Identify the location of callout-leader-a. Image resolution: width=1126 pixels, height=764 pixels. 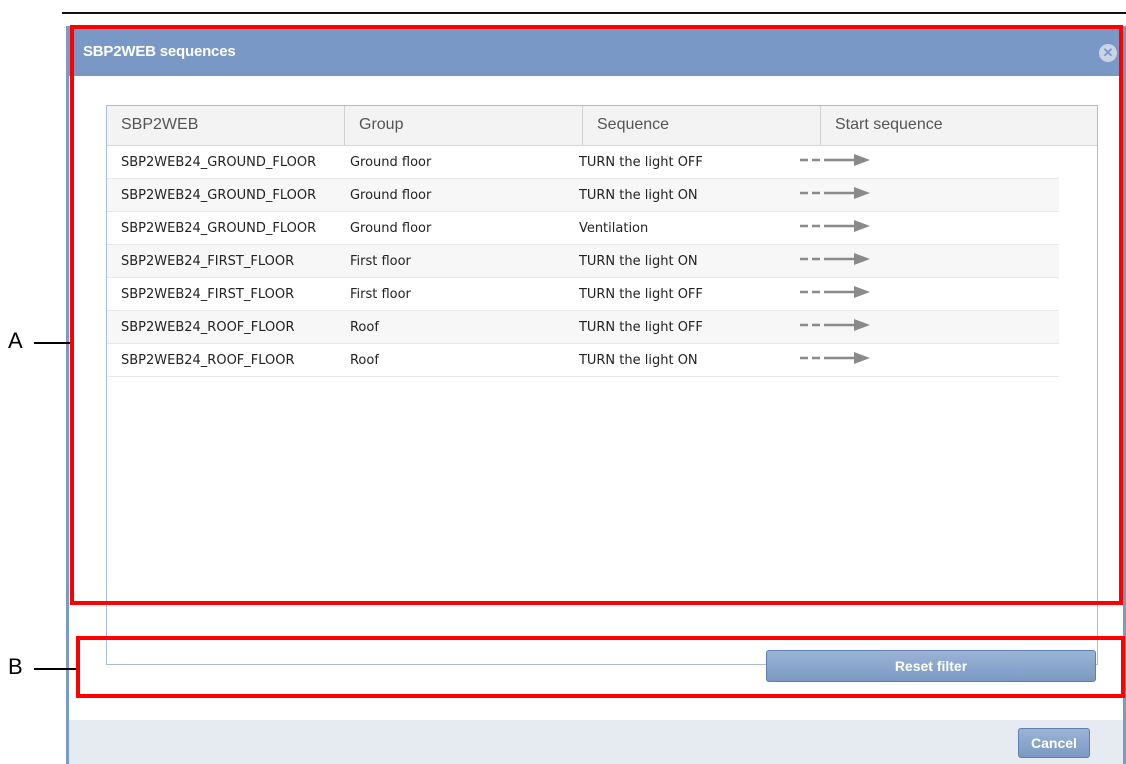
(52, 343).